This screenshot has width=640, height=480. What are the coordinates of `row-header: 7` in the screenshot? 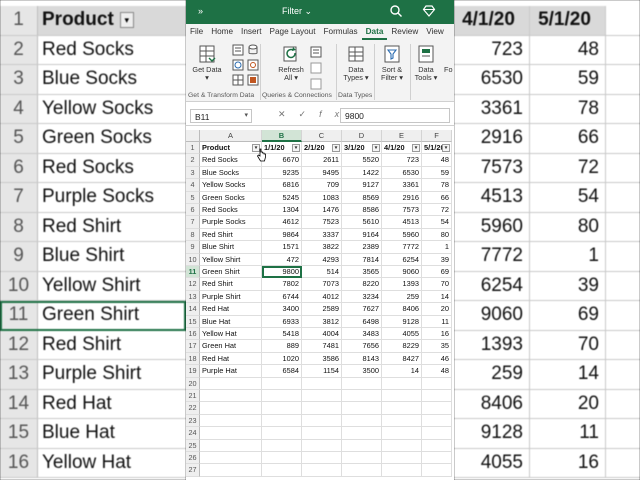 It's located at (193, 222).